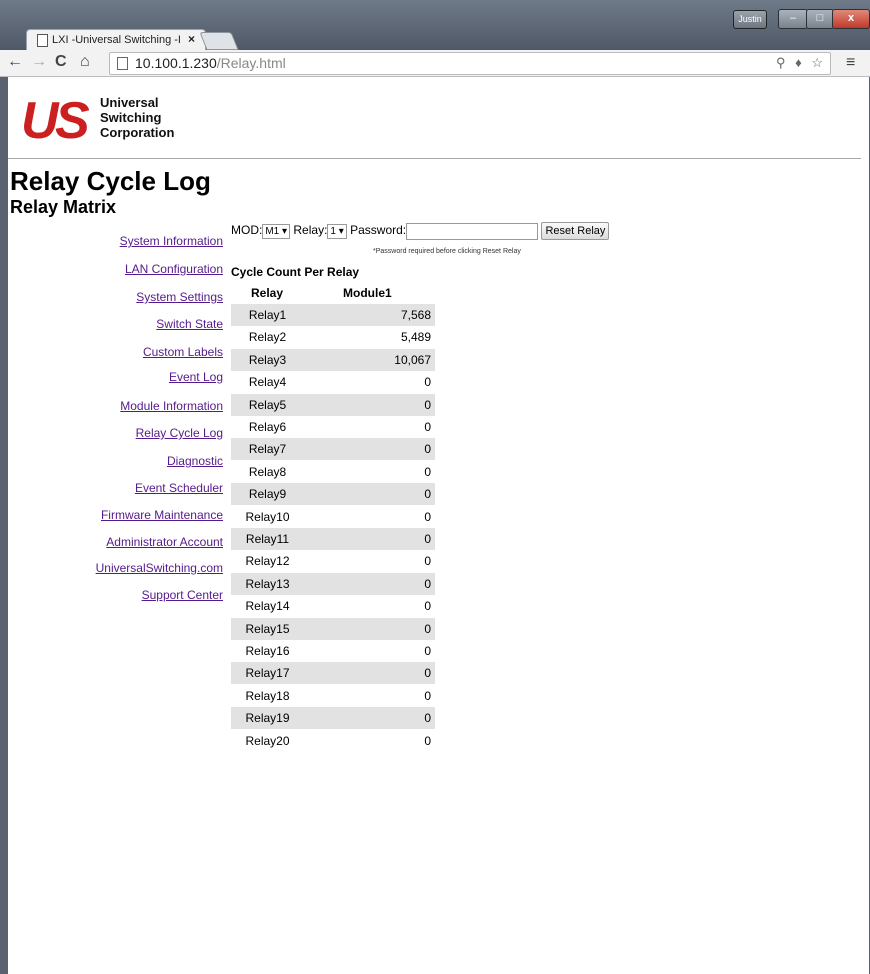 This screenshot has height=974, width=870. Describe the element at coordinates (72, 121) in the screenshot. I see `logo-letter-s: S` at that location.